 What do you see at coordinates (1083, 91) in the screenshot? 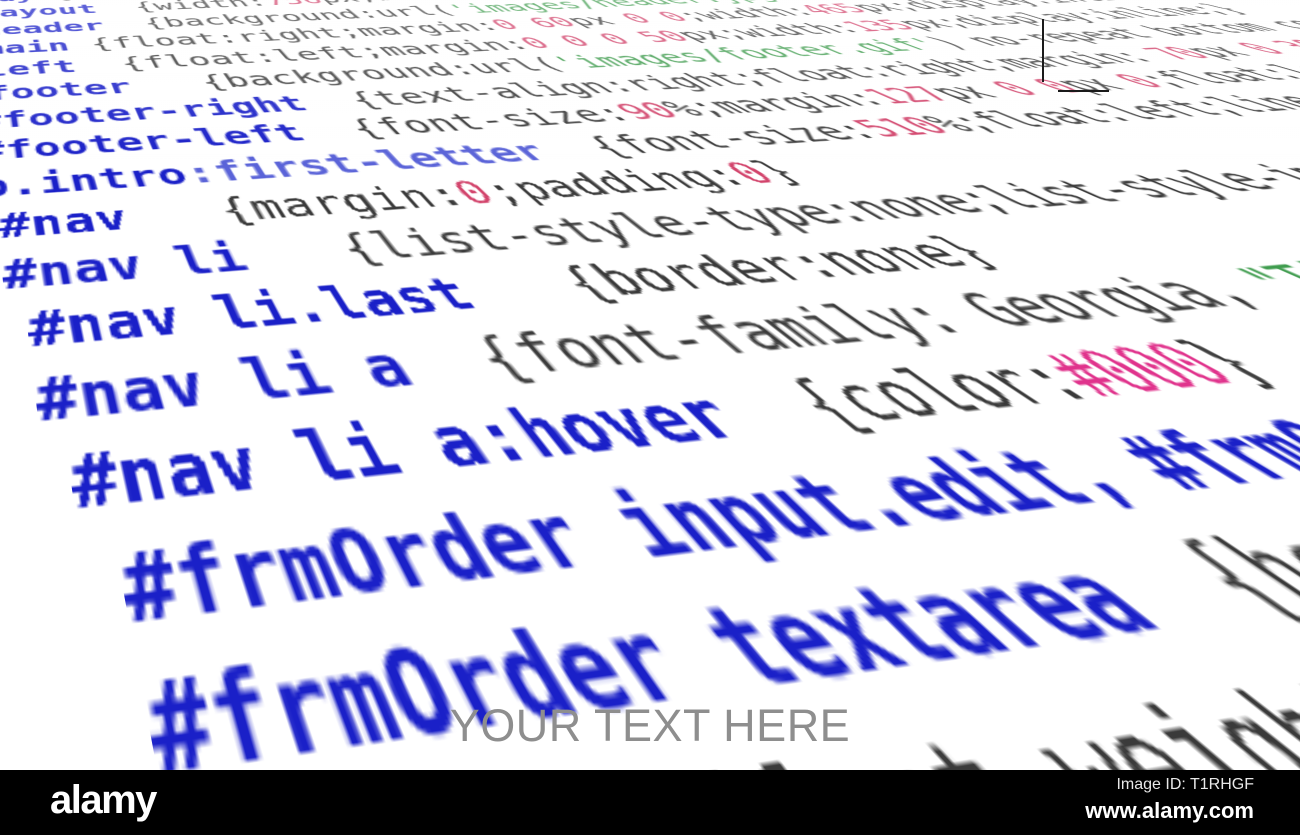
I see `horizontal-rule-artifact` at bounding box center [1083, 91].